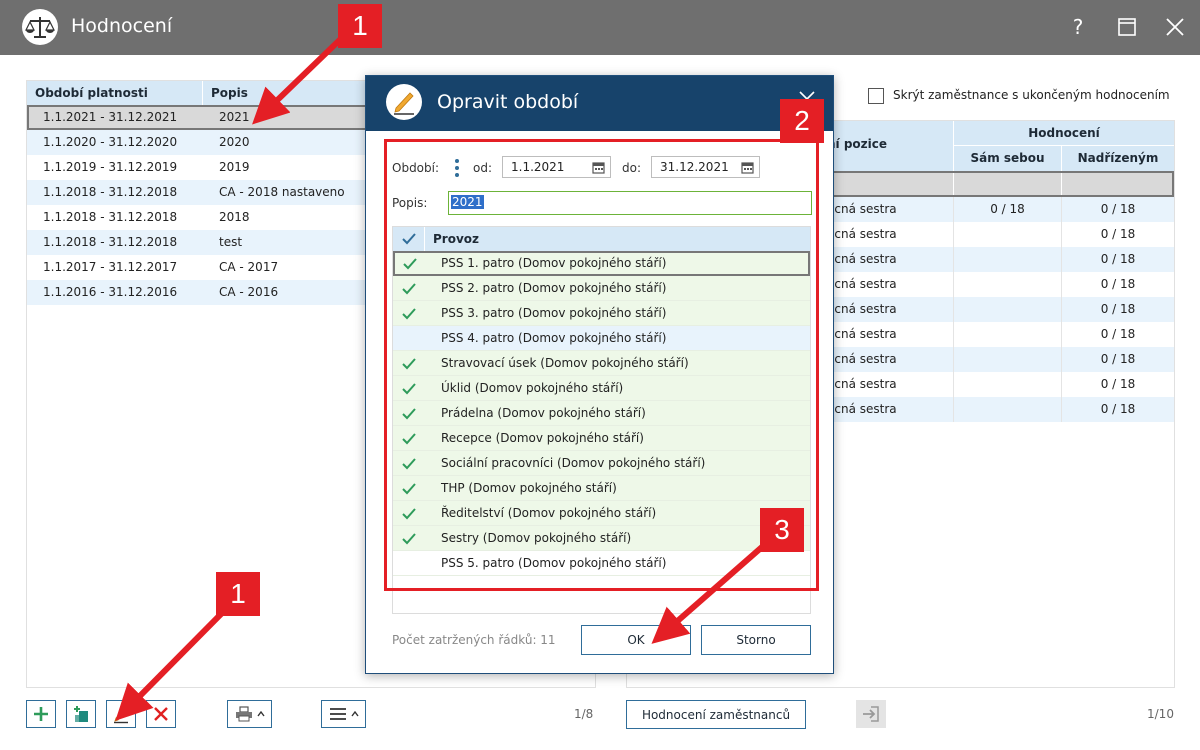  What do you see at coordinates (599, 103) in the screenshot?
I see `dialog-header: Opravit období` at bounding box center [599, 103].